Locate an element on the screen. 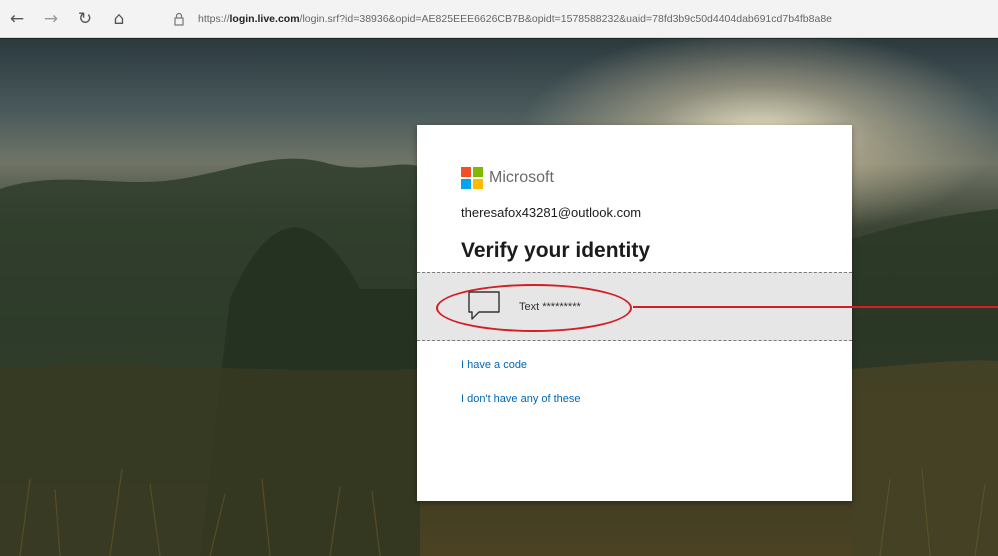 The image size is (998, 556). microsoft-logo-icon is located at coordinates (472, 178).